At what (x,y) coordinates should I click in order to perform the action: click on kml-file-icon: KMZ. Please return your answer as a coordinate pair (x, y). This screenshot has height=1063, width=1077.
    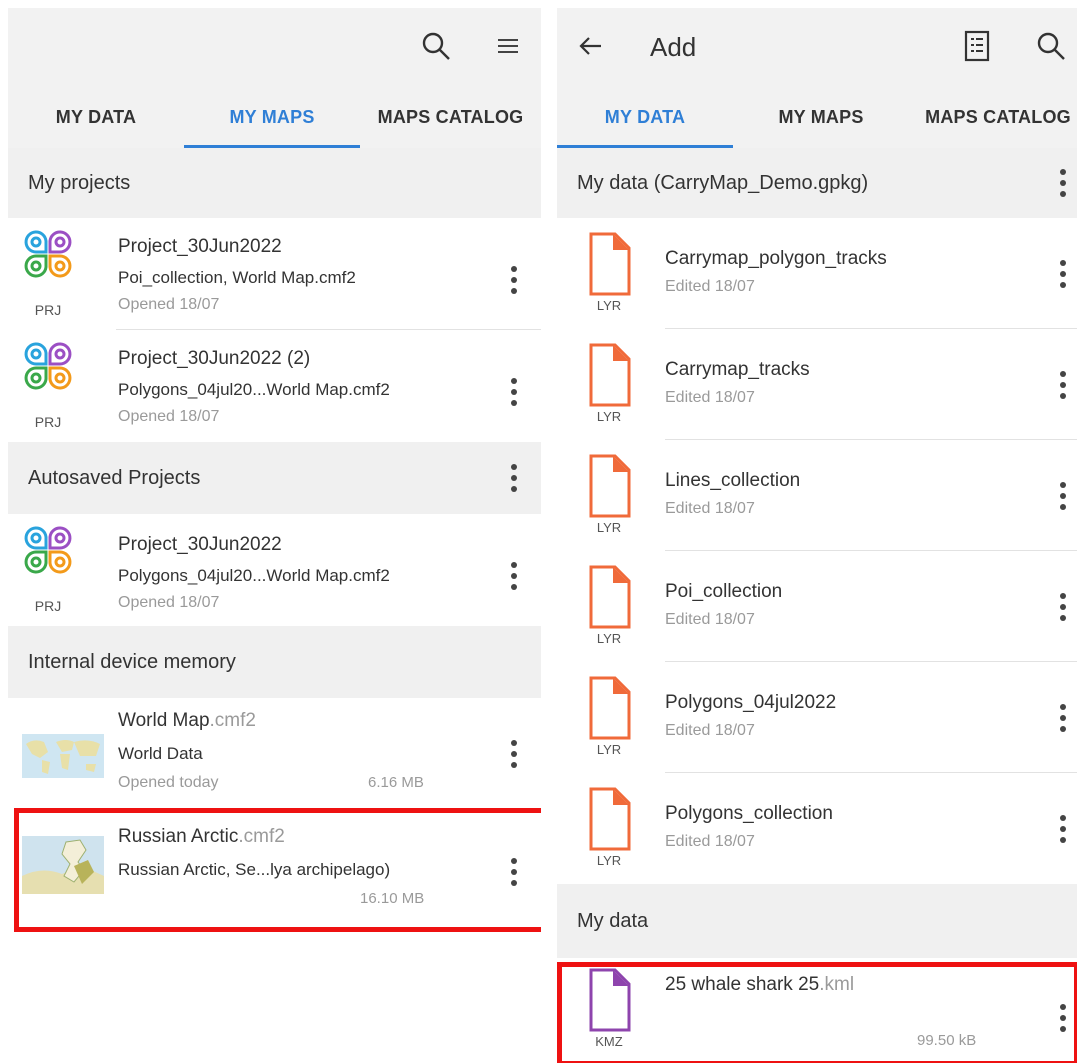
    Looking at the image, I should click on (609, 1010).